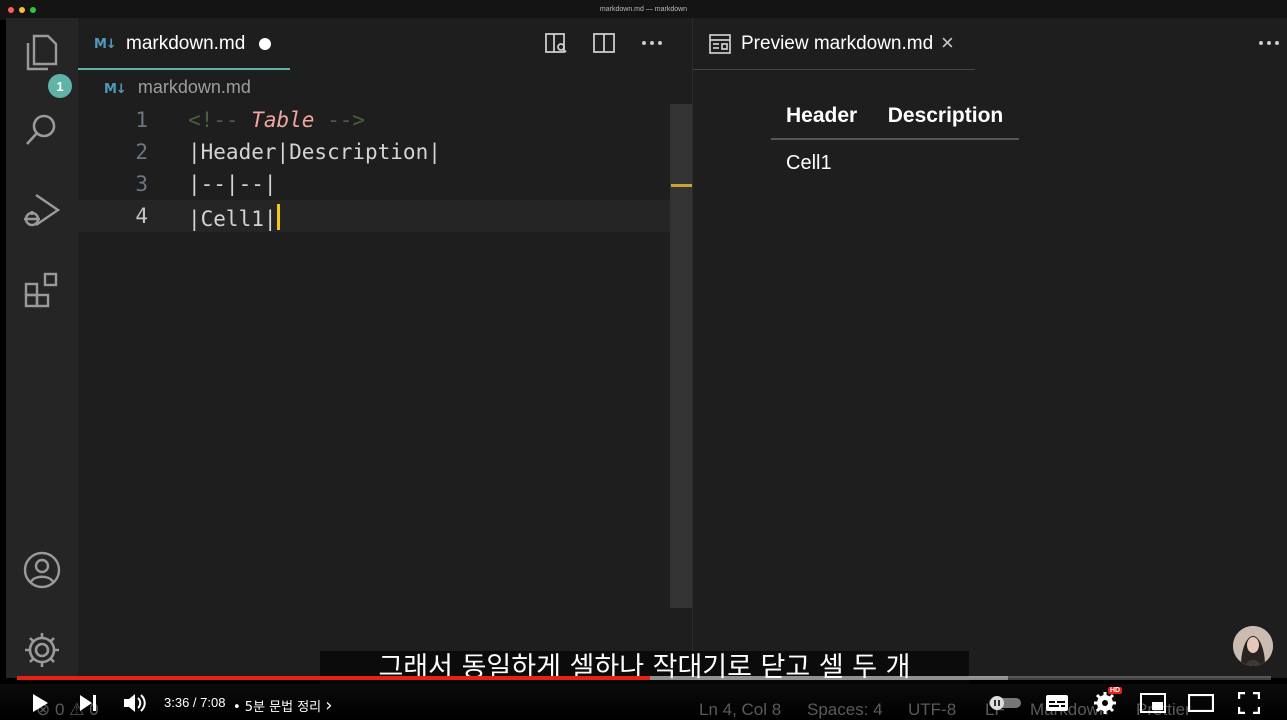 This screenshot has width=1287, height=720. What do you see at coordinates (385, 216) in the screenshot?
I see `code-line-current: 4 |Cell1|` at bounding box center [385, 216].